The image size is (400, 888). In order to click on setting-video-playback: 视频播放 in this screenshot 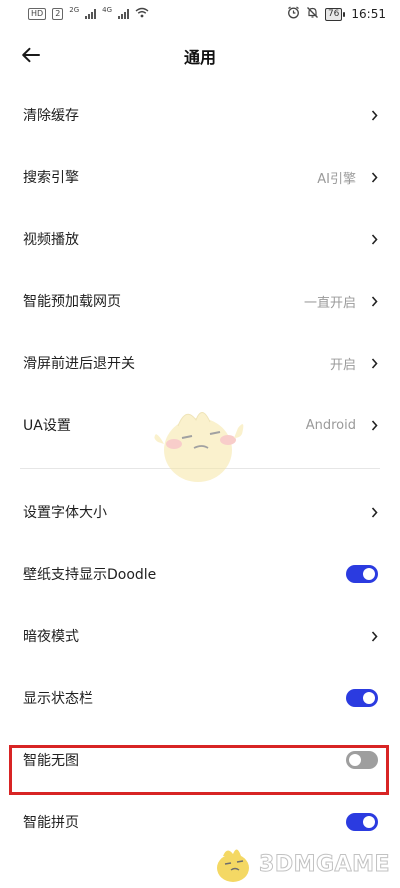, I will do `click(200, 239)`.